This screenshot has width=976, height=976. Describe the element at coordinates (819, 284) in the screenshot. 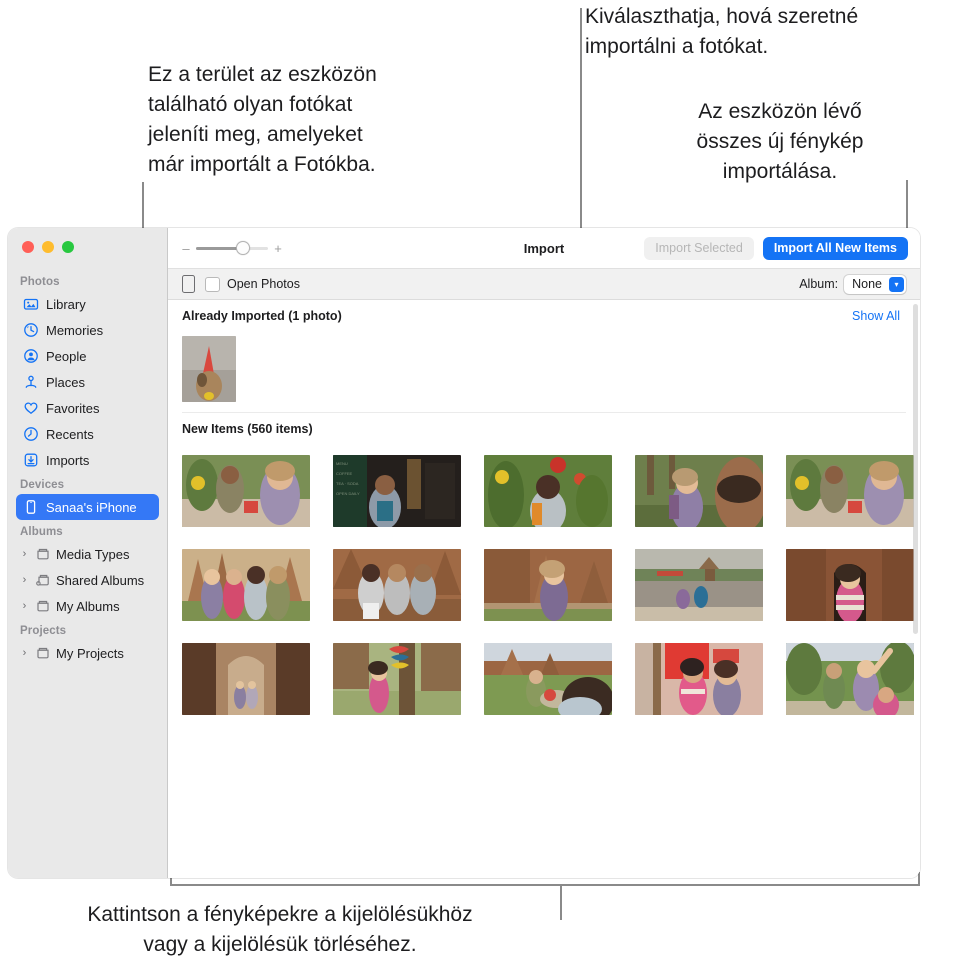

I see `album-label: Album:` at that location.